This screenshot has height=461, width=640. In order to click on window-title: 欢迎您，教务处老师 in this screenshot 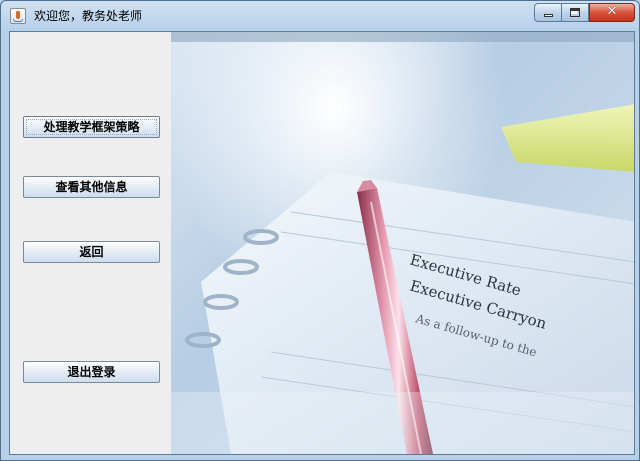, I will do `click(88, 16)`.